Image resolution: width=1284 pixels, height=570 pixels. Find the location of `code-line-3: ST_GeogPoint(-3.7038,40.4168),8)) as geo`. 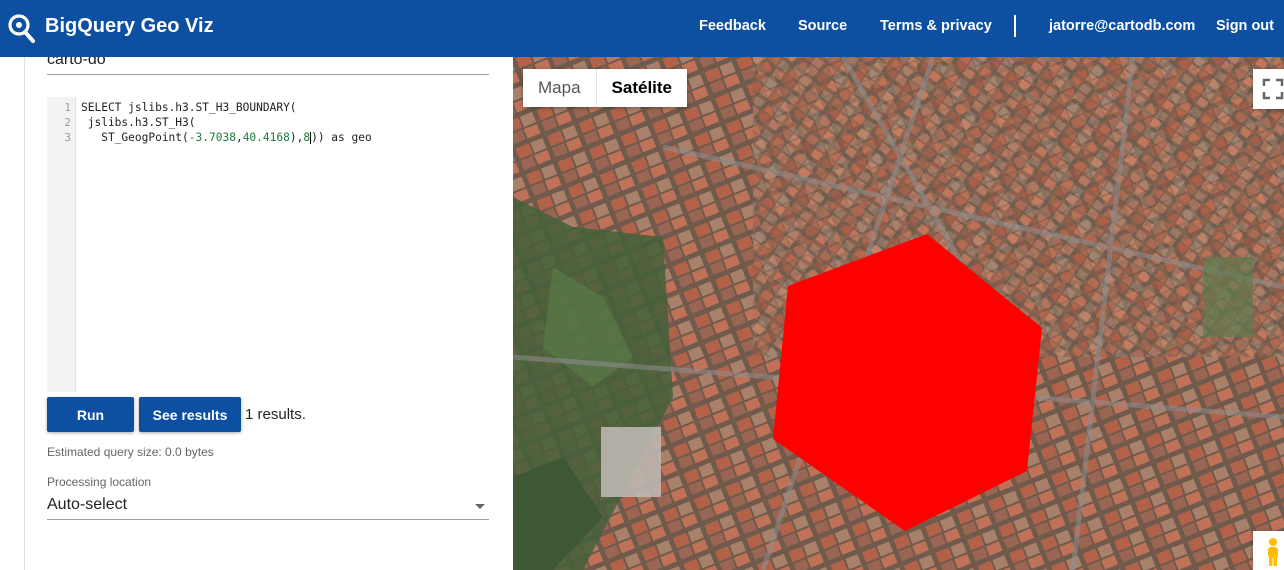

code-line-3: ST_GeogPoint(-3.7038,40.4168),8)) as geo is located at coordinates (226, 137).